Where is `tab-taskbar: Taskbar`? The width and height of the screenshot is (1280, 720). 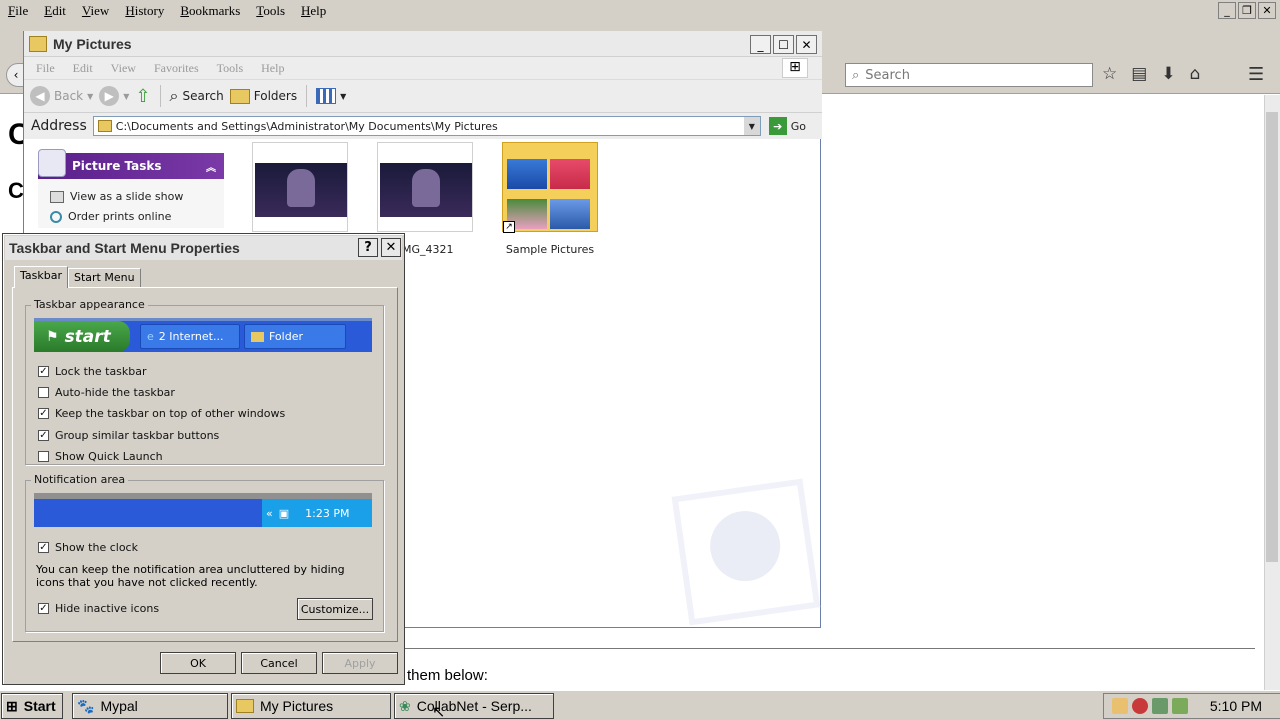
tab-taskbar: Taskbar is located at coordinates (41, 277).